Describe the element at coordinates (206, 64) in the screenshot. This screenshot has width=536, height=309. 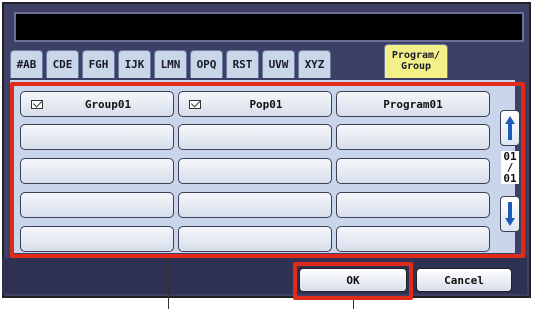
I see `tab-opq: OPQ` at that location.